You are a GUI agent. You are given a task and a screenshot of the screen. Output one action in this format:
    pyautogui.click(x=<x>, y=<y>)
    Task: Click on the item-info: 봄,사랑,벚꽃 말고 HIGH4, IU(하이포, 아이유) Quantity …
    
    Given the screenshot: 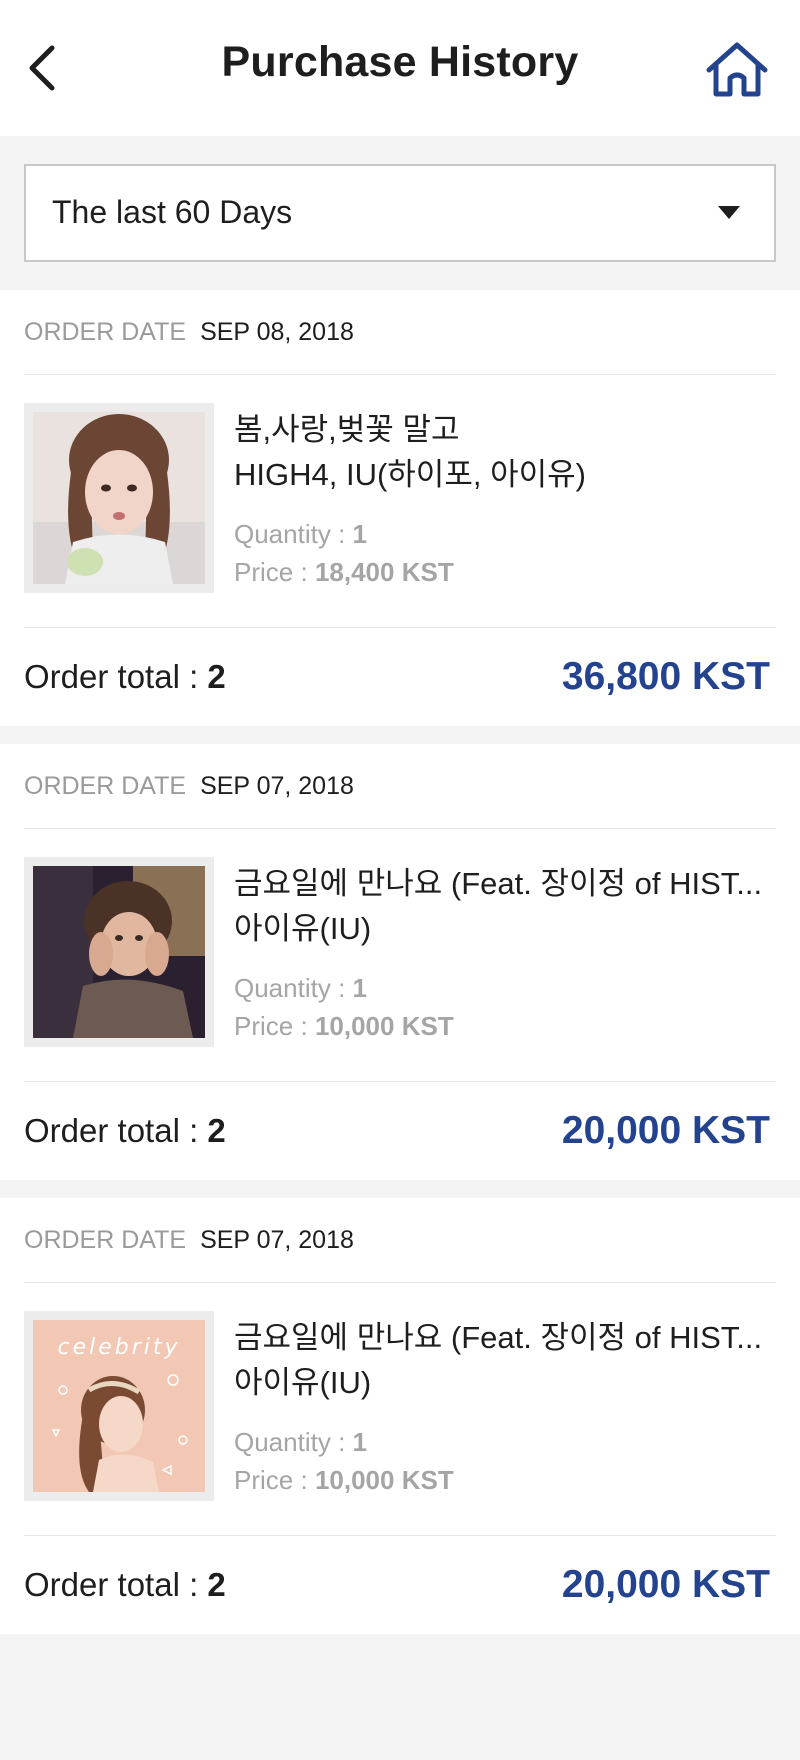 What is the action you would take?
    pyautogui.click(x=410, y=500)
    